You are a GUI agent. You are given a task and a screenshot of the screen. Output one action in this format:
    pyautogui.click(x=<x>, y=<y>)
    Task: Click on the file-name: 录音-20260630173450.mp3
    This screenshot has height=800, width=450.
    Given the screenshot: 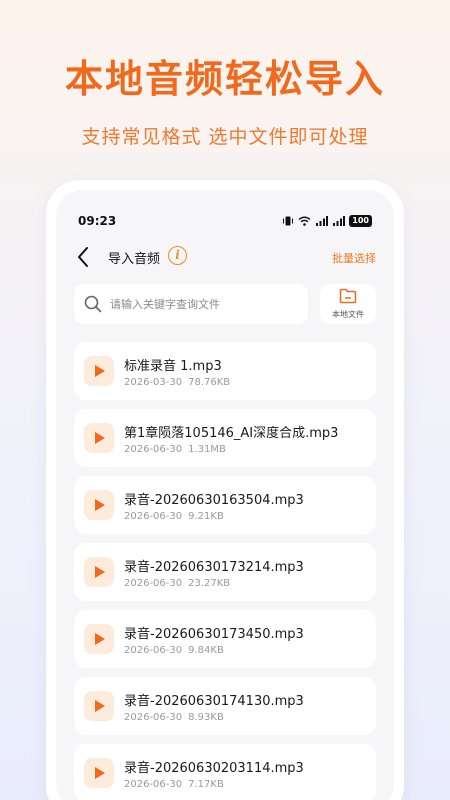 What is the action you would take?
    pyautogui.click(x=214, y=634)
    